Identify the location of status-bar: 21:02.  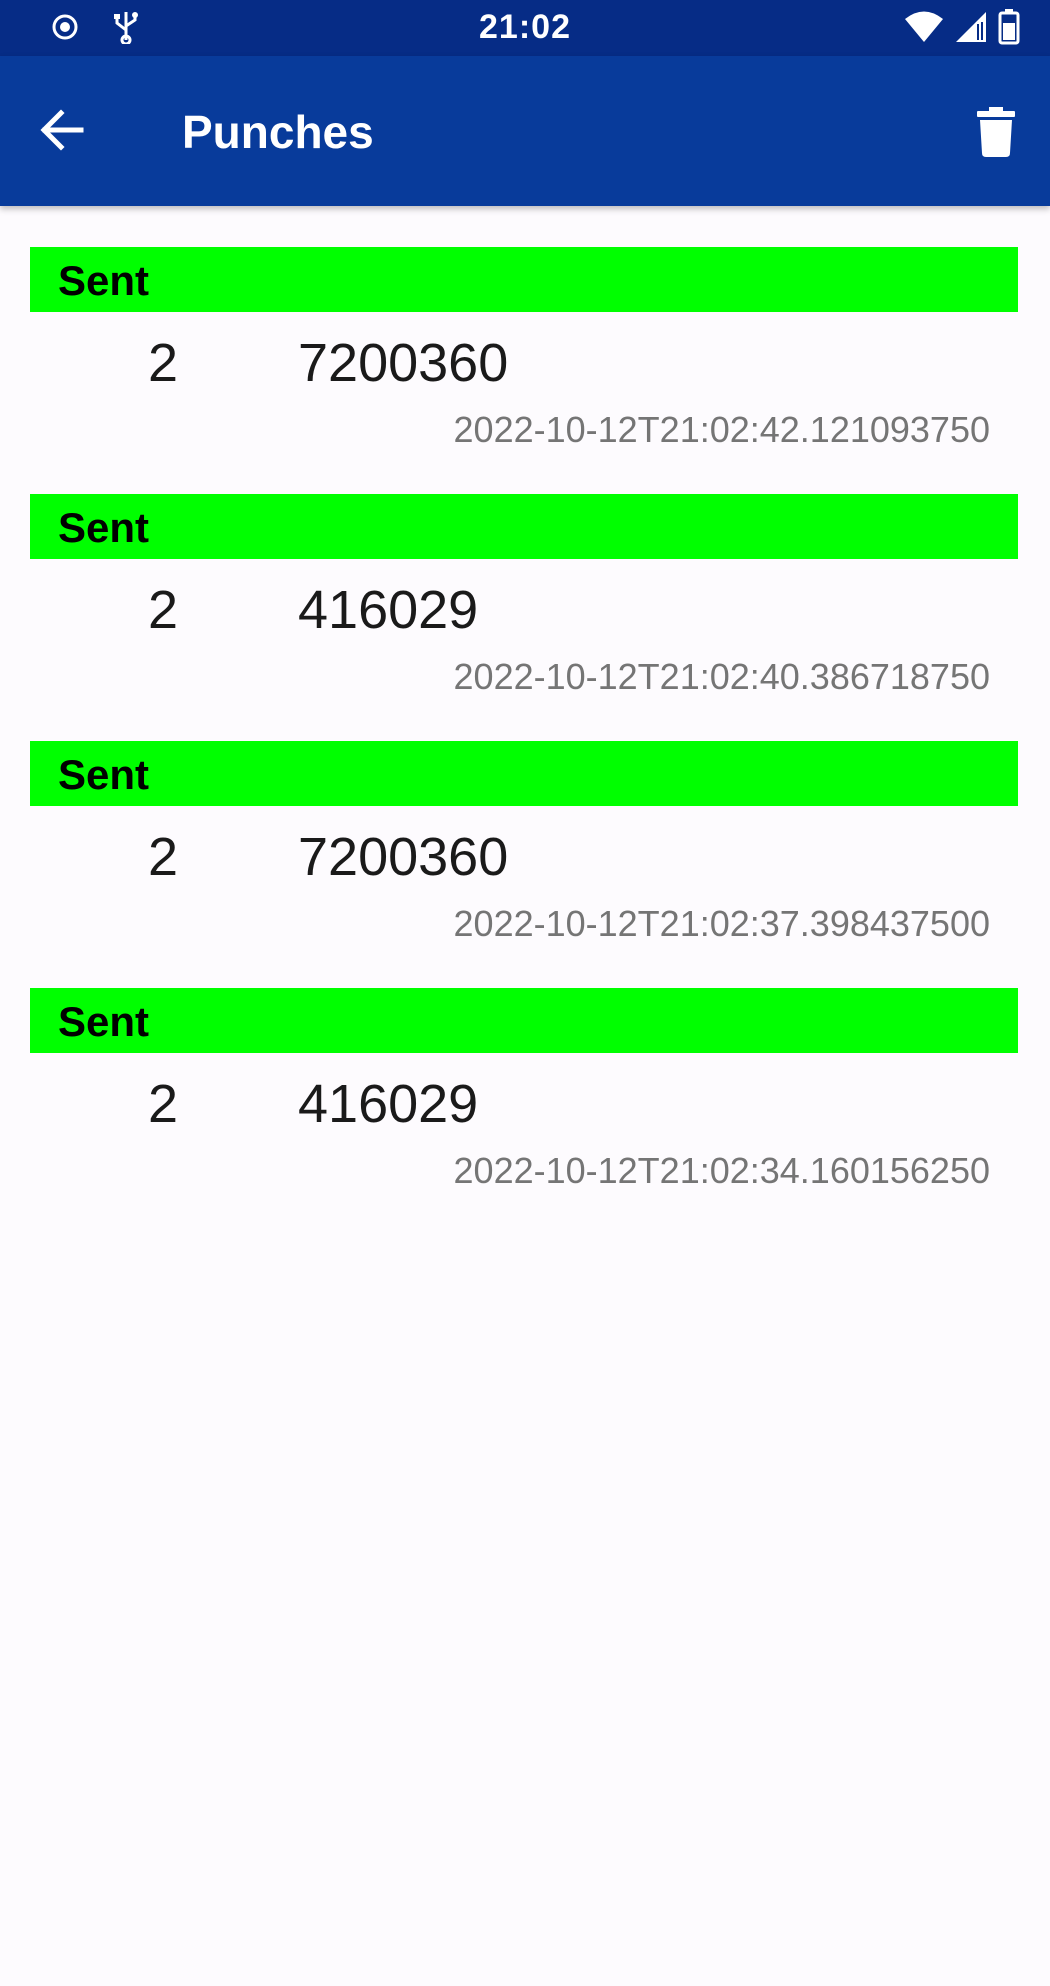
(525, 28).